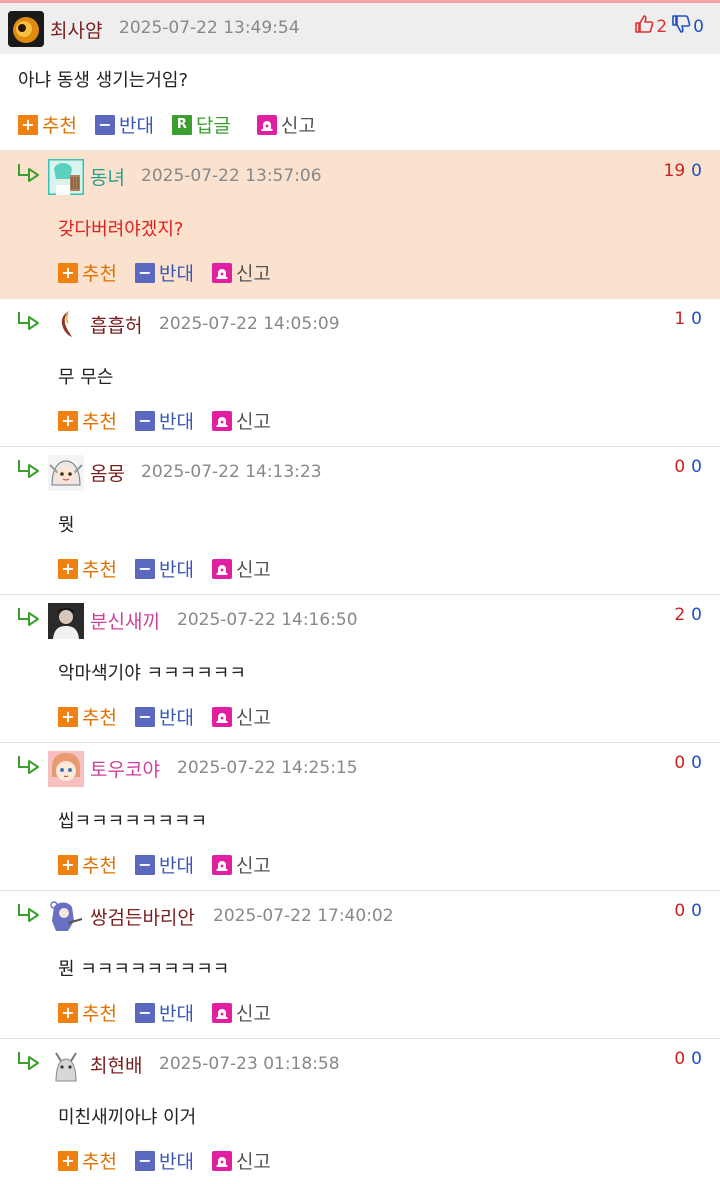 Image resolution: width=720 pixels, height=1184 pixels. What do you see at coordinates (127, 1117) in the screenshot?
I see `comment-body: 미친새끼아냐 이거` at bounding box center [127, 1117].